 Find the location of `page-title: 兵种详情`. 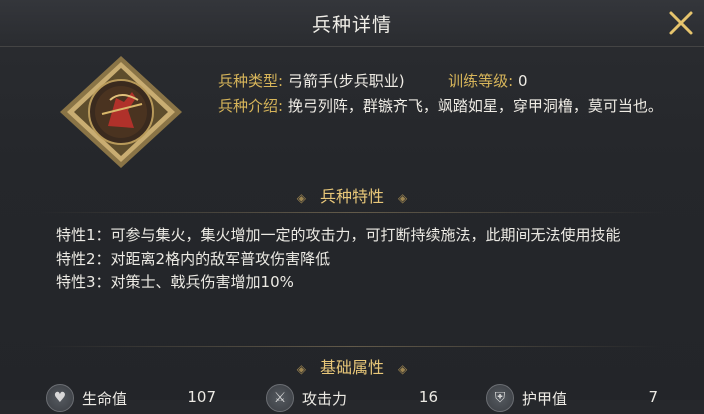

page-title: 兵种详情 is located at coordinates (351, 25).